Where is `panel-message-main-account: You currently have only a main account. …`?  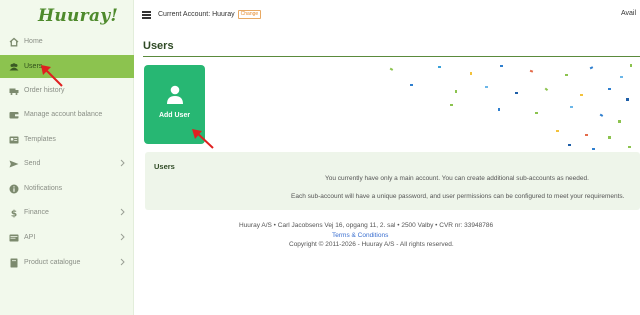 panel-message-main-account: You currently have only a main account. … is located at coordinates (457, 178).